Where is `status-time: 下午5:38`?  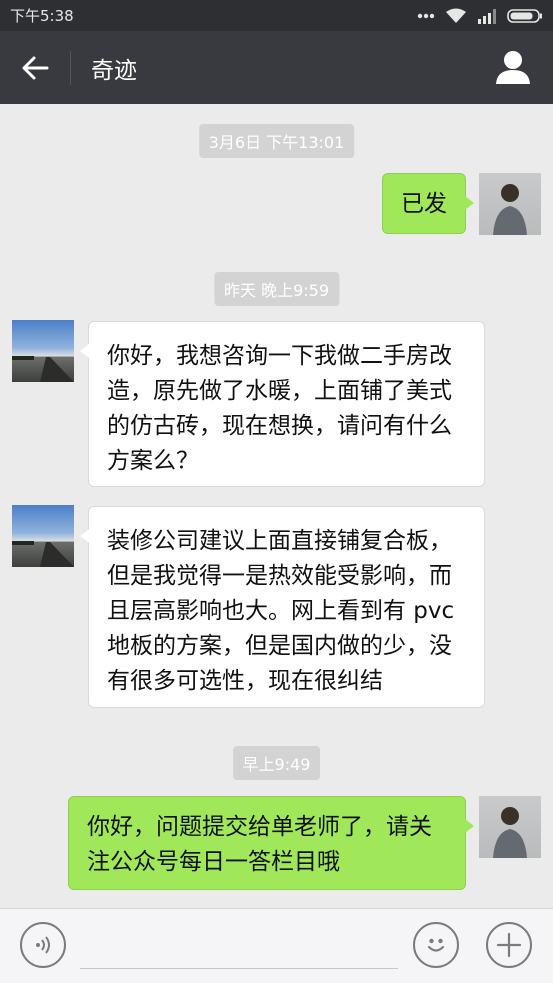 status-time: 下午5:38 is located at coordinates (42, 16).